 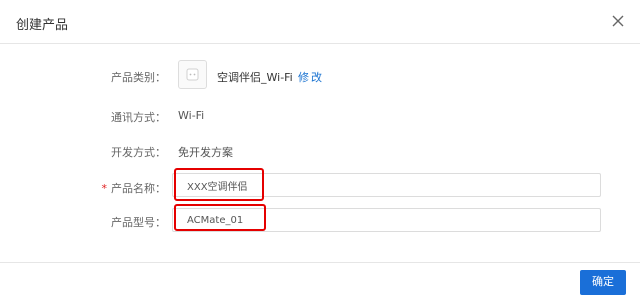 I want to click on product-model-label: 产品型号：, so click(x=138, y=222).